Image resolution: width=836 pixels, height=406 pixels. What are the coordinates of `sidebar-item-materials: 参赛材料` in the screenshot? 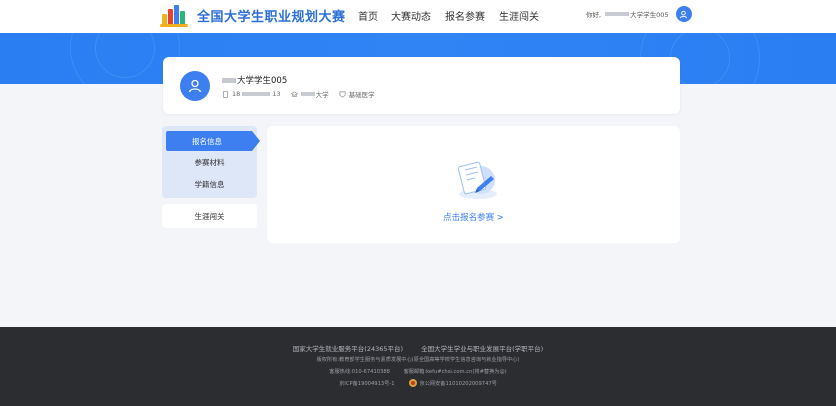 It's located at (209, 162).